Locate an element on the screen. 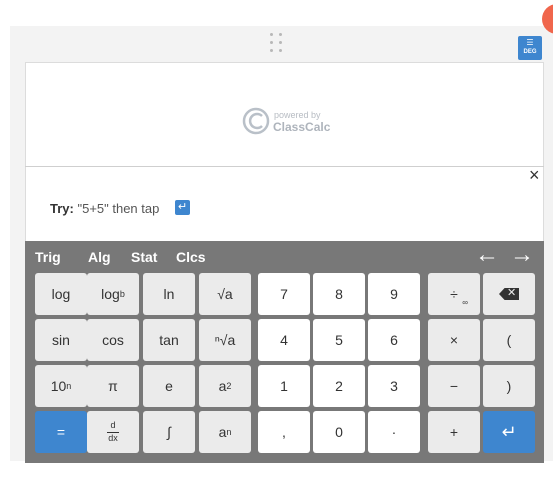 The image size is (553, 489). key-sin-label: sin is located at coordinates (61, 340).